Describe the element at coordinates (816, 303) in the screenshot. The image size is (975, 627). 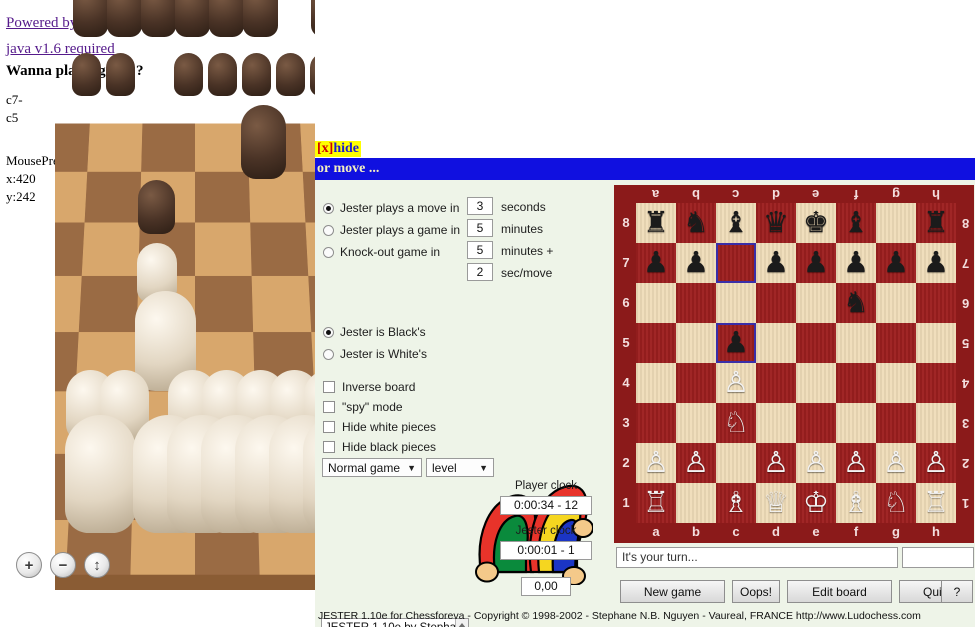
I see `board-square-e6` at that location.